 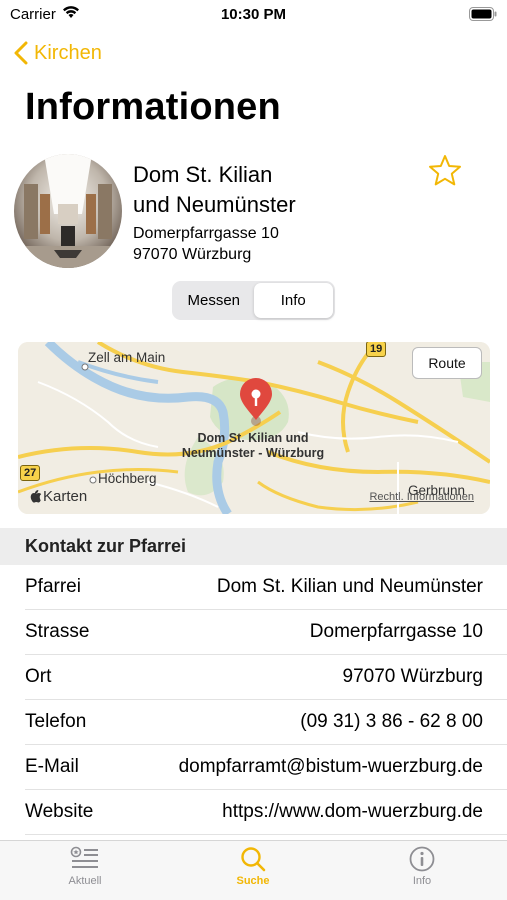 I want to click on row-label: Ort, so click(x=38, y=676).